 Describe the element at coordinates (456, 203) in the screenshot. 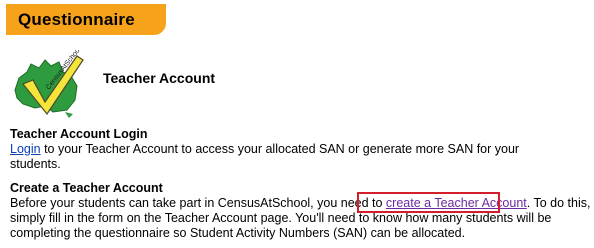

I see `create-teacher-account-link: create a Teacher Account` at that location.